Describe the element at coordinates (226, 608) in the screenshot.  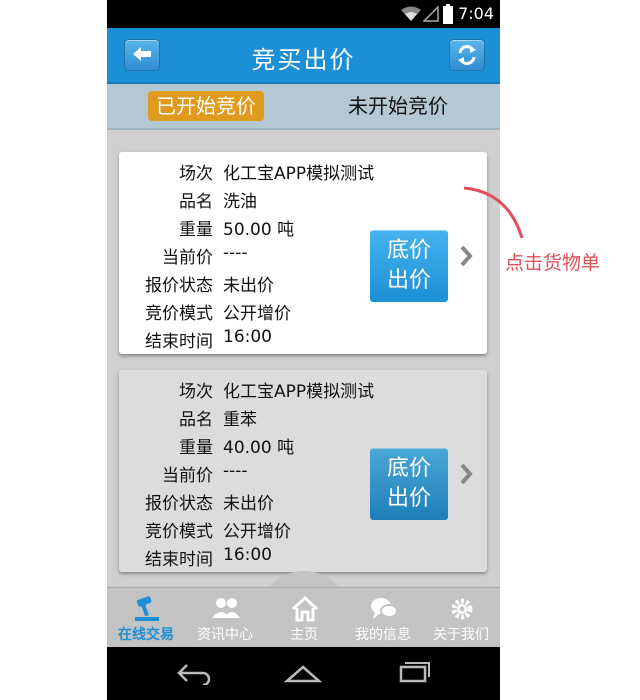
I see `users-icon` at that location.